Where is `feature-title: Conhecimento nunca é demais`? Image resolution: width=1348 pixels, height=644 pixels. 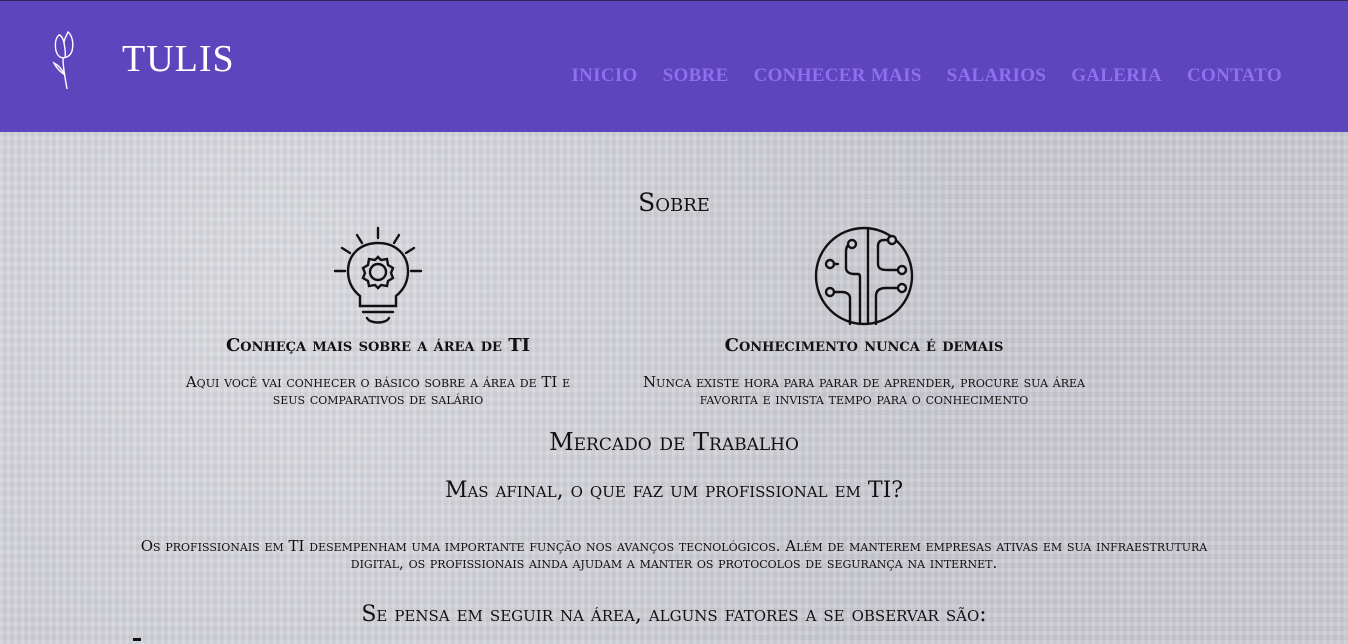
feature-title: Conhecimento nunca é demais is located at coordinates (864, 345).